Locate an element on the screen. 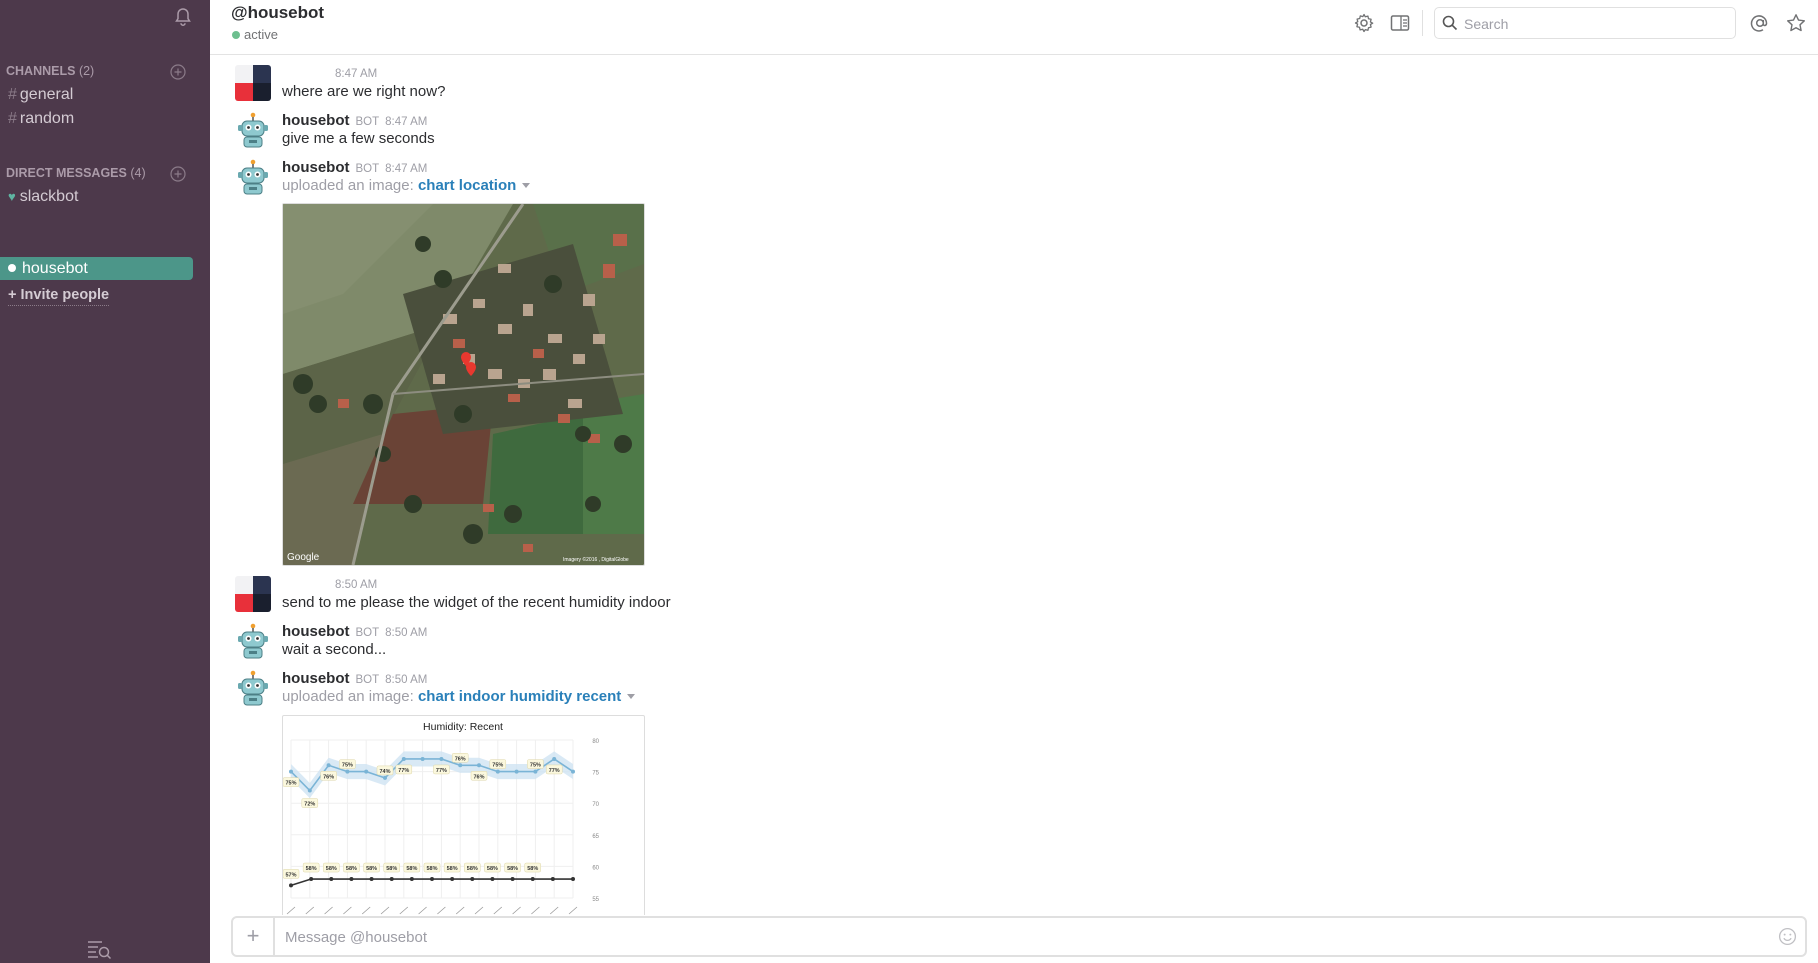 This screenshot has width=1818, height=963. sidebar-item-label: slackbot is located at coordinates (49, 196).